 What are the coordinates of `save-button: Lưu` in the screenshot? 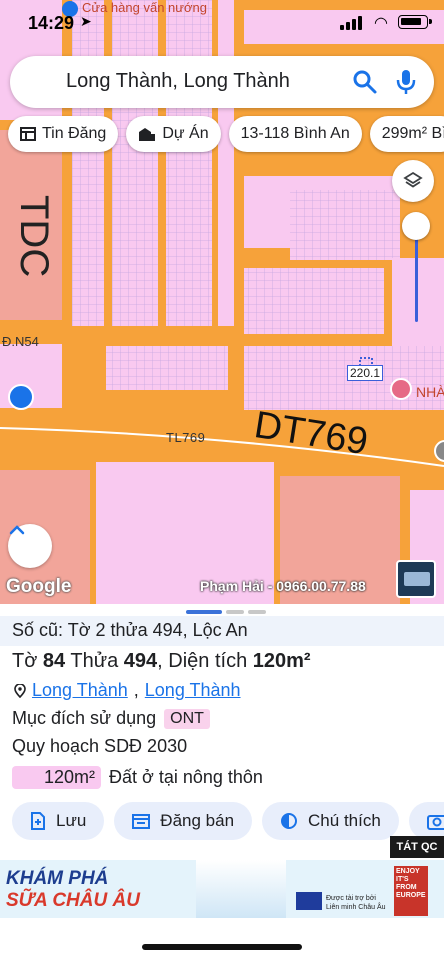 It's located at (58, 821).